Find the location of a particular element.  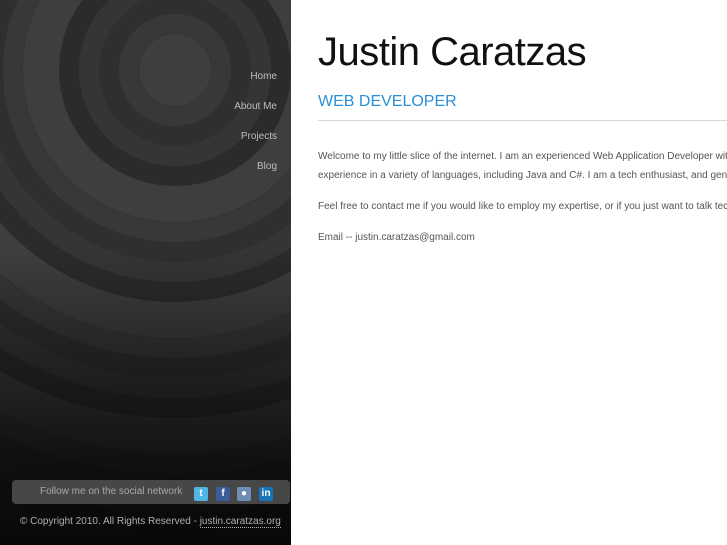

twitter-icon: t is located at coordinates (201, 494).